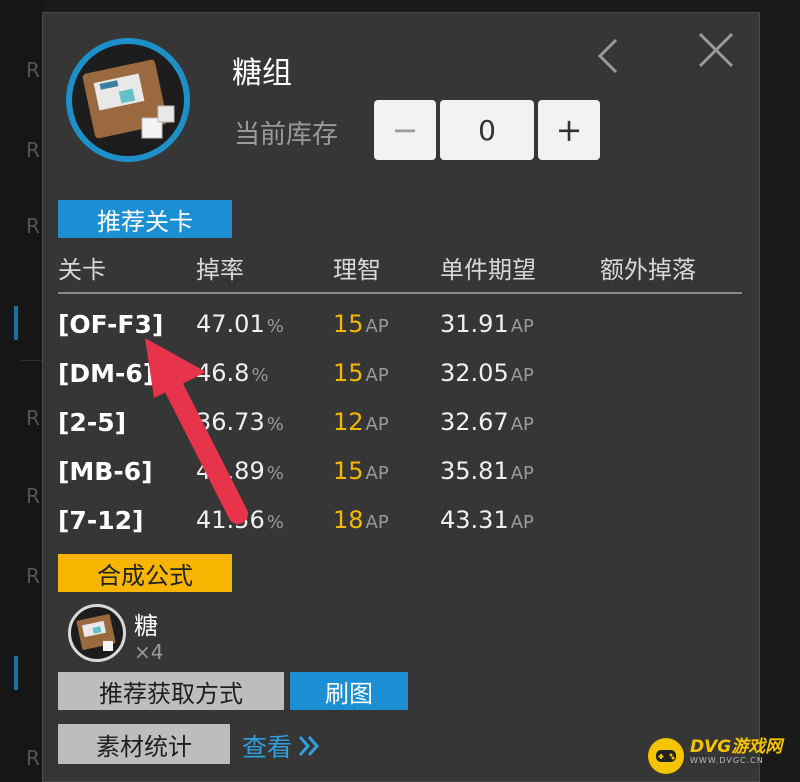  Describe the element at coordinates (240, 422) in the screenshot. I see `drop-rate: 36.73%` at that location.